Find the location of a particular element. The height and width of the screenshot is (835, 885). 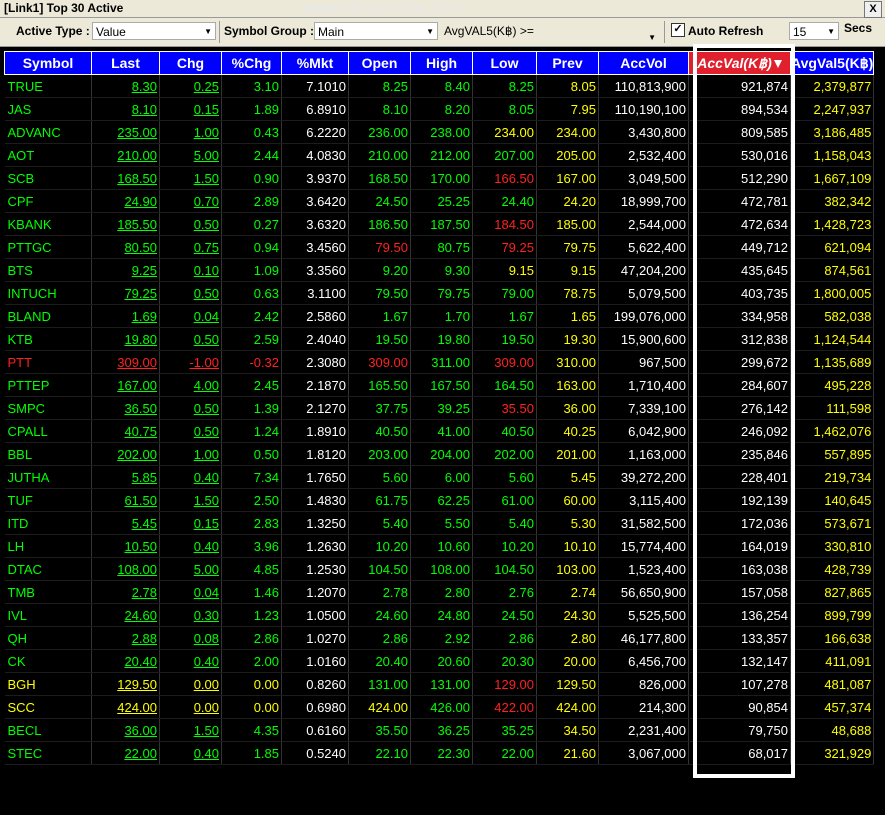

cell-last: 424.00 is located at coordinates (125, 707).